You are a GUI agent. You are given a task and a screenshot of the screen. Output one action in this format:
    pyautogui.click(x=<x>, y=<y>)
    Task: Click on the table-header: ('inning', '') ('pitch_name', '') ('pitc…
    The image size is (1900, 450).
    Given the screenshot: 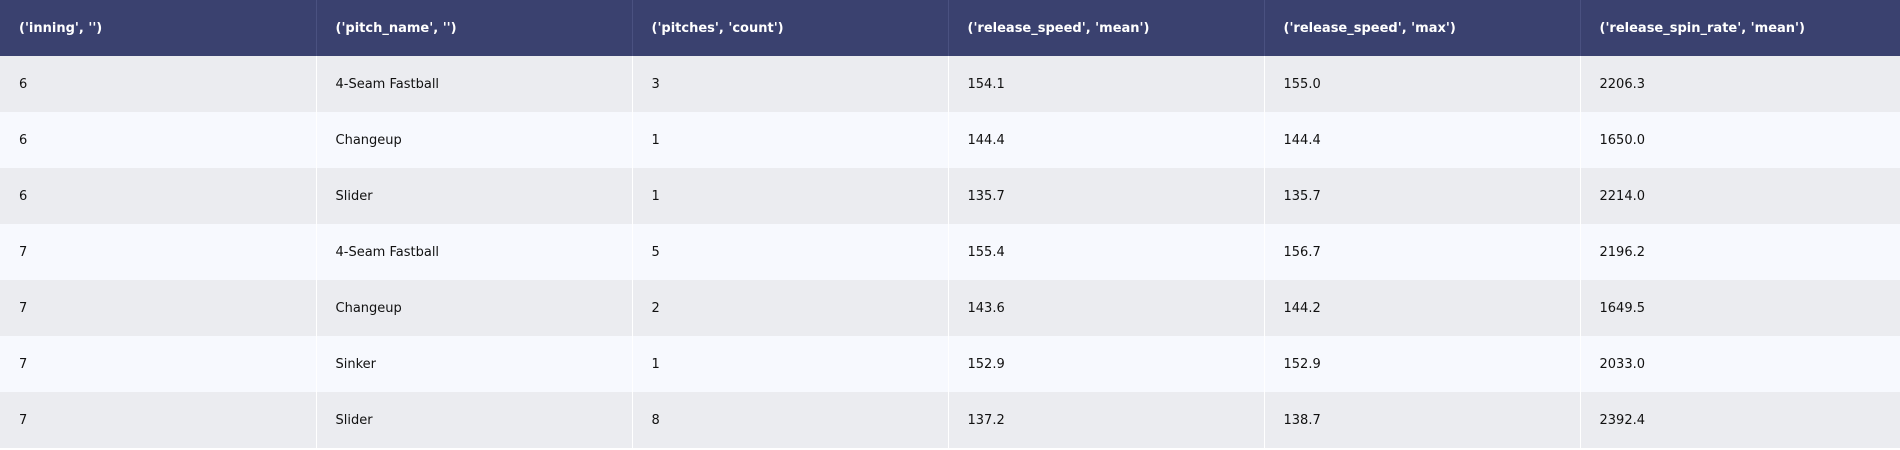 What is the action you would take?
    pyautogui.click(x=950, y=28)
    